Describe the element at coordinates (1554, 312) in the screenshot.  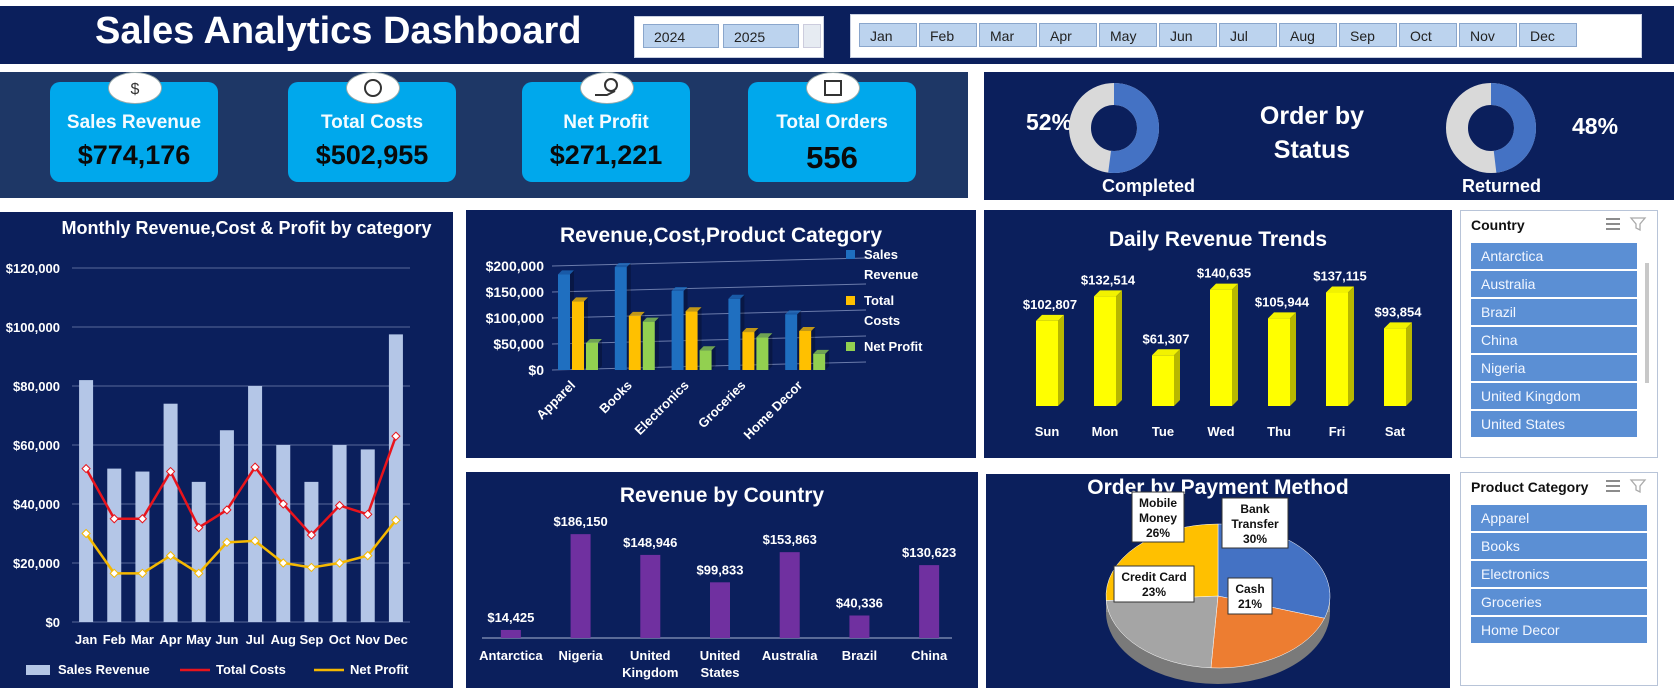
I see `country-filter-item: Brazil` at that location.